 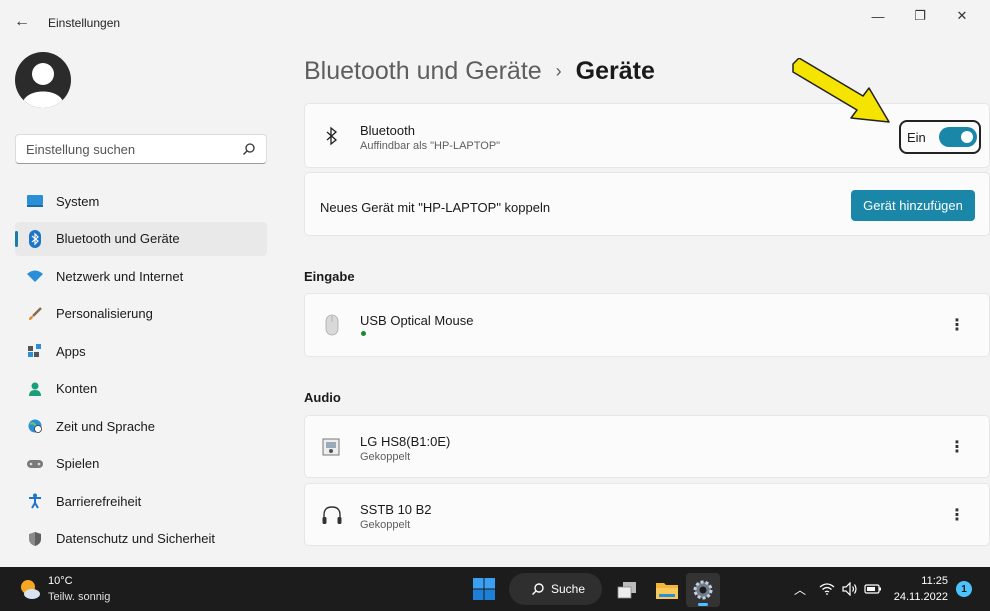 I want to click on accessibility-icon, so click(x=35, y=501).